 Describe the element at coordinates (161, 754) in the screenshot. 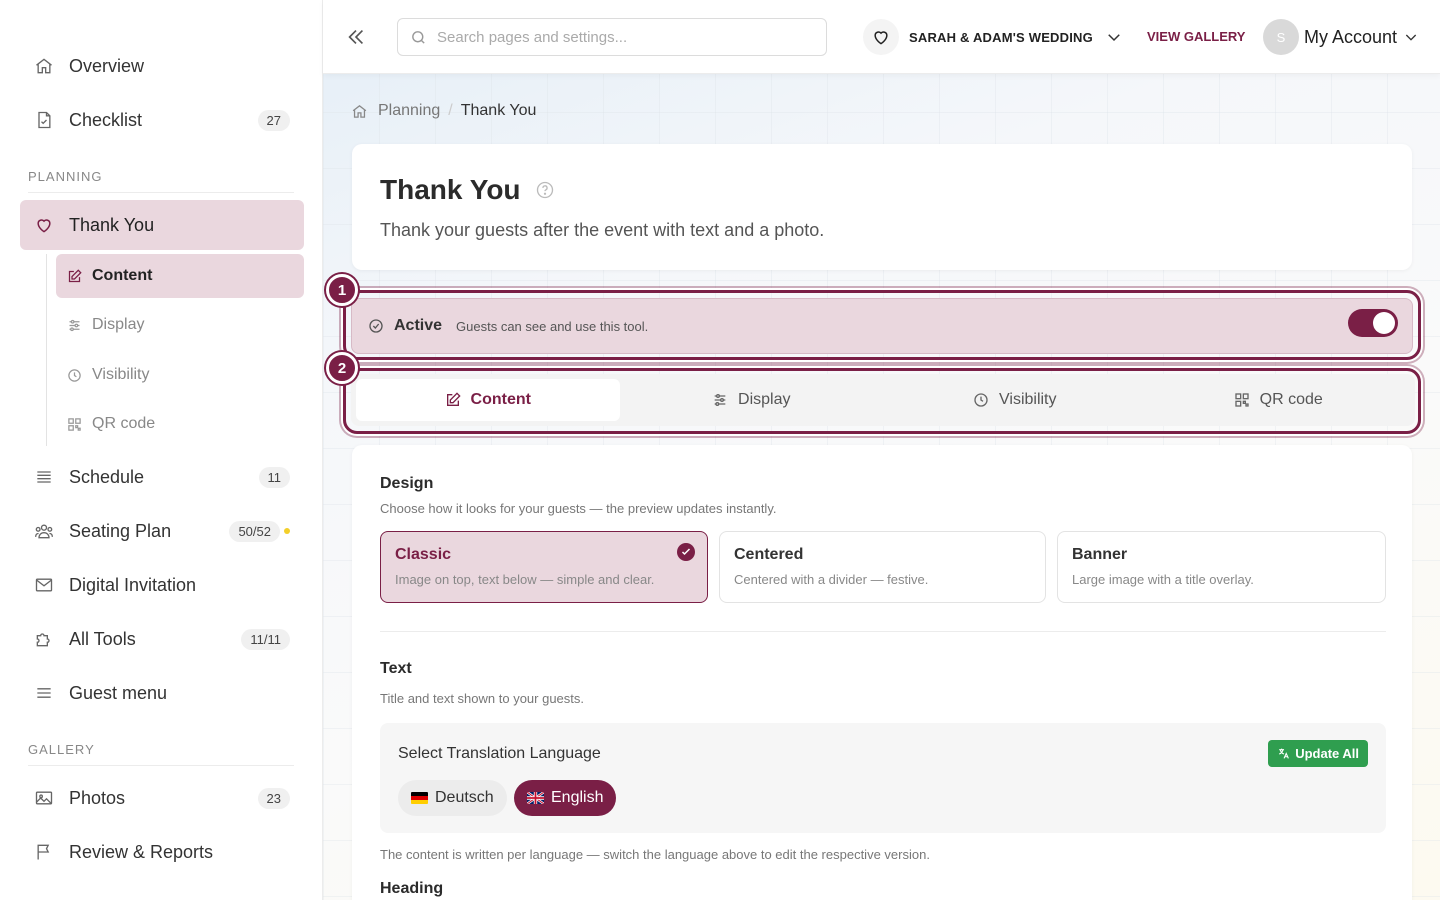

I see `section-heading-gallery: GALLERY` at that location.